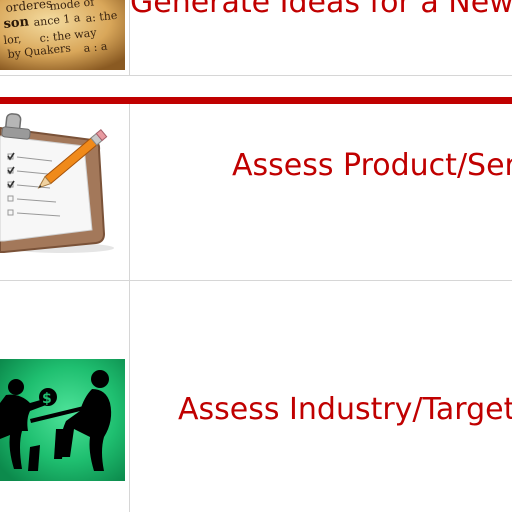 The image size is (512, 512). I want to click on row-1-link: Generate Ideas for a New, so click(321, 10).